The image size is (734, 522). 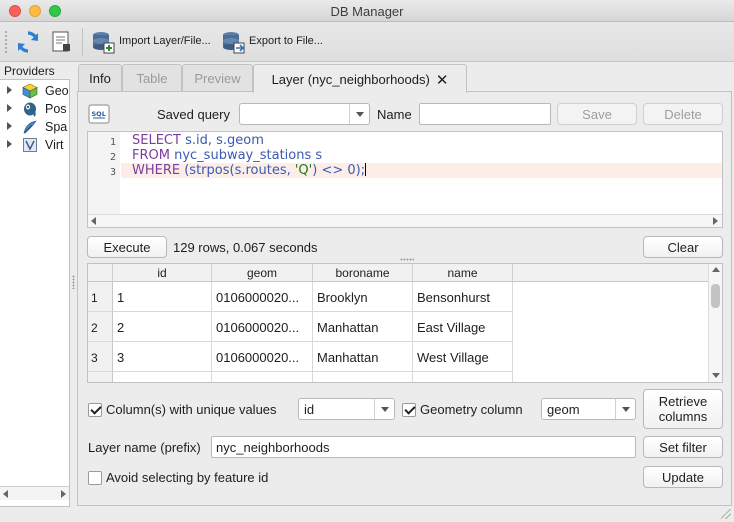 What do you see at coordinates (100, 377) in the screenshot?
I see `row-header: 4` at bounding box center [100, 377].